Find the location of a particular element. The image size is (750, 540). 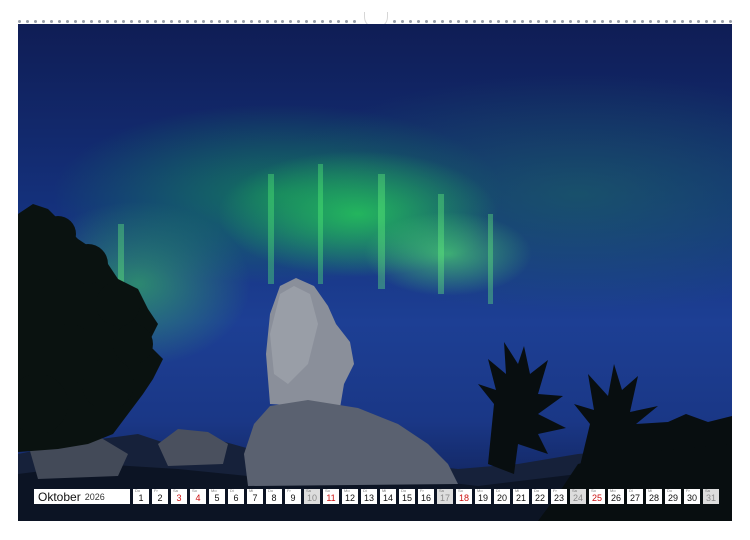

day-cell: Sa 10 is located at coordinates (312, 496).